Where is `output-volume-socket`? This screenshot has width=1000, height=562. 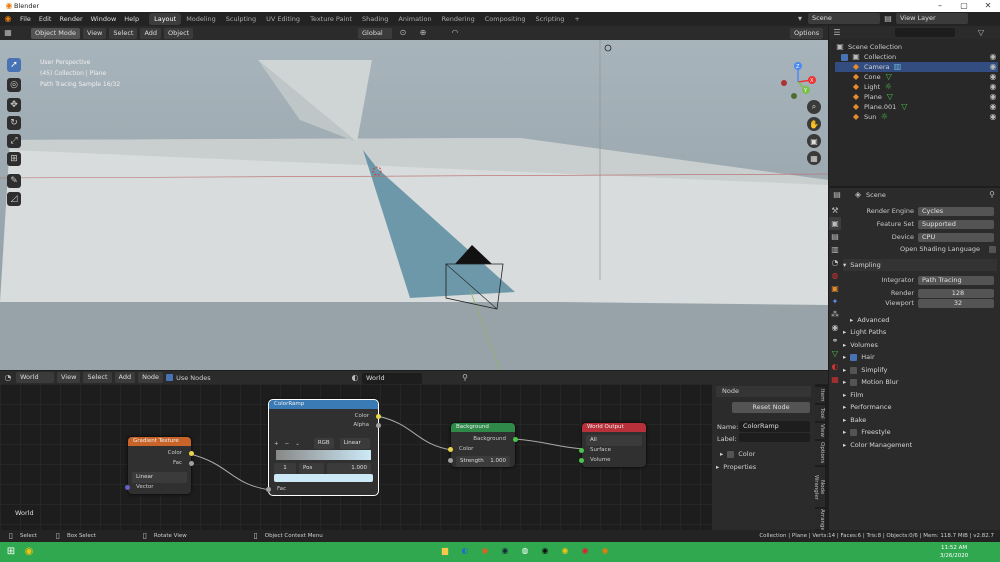 output-volume-socket is located at coordinates (581, 460).